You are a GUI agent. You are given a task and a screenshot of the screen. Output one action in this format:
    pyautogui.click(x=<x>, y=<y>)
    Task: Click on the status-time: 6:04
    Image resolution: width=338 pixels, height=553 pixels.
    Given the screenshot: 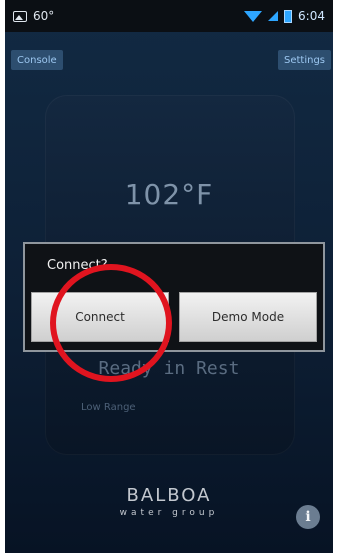 What is the action you would take?
    pyautogui.click(x=311, y=16)
    